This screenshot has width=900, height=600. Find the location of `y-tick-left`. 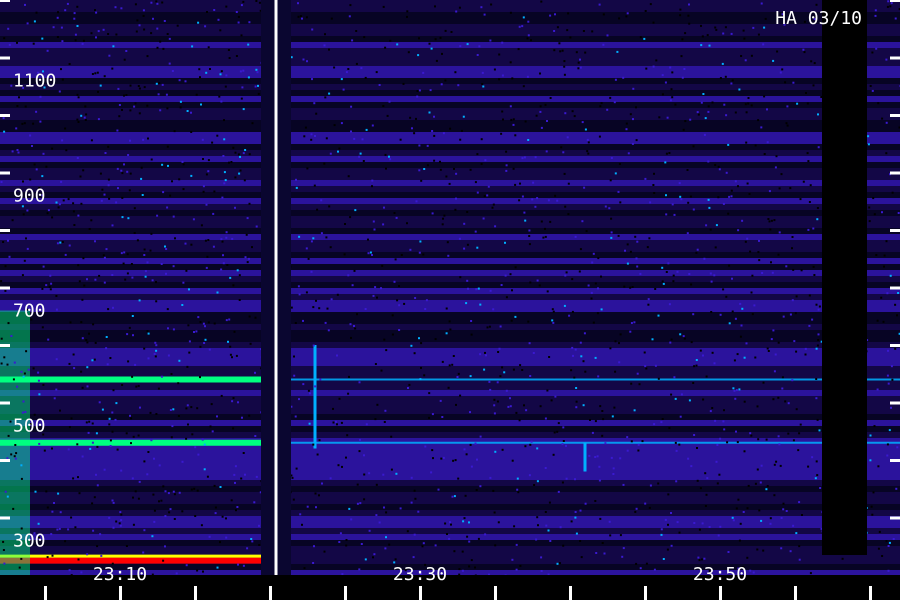

y-tick-left is located at coordinates (5, 230).